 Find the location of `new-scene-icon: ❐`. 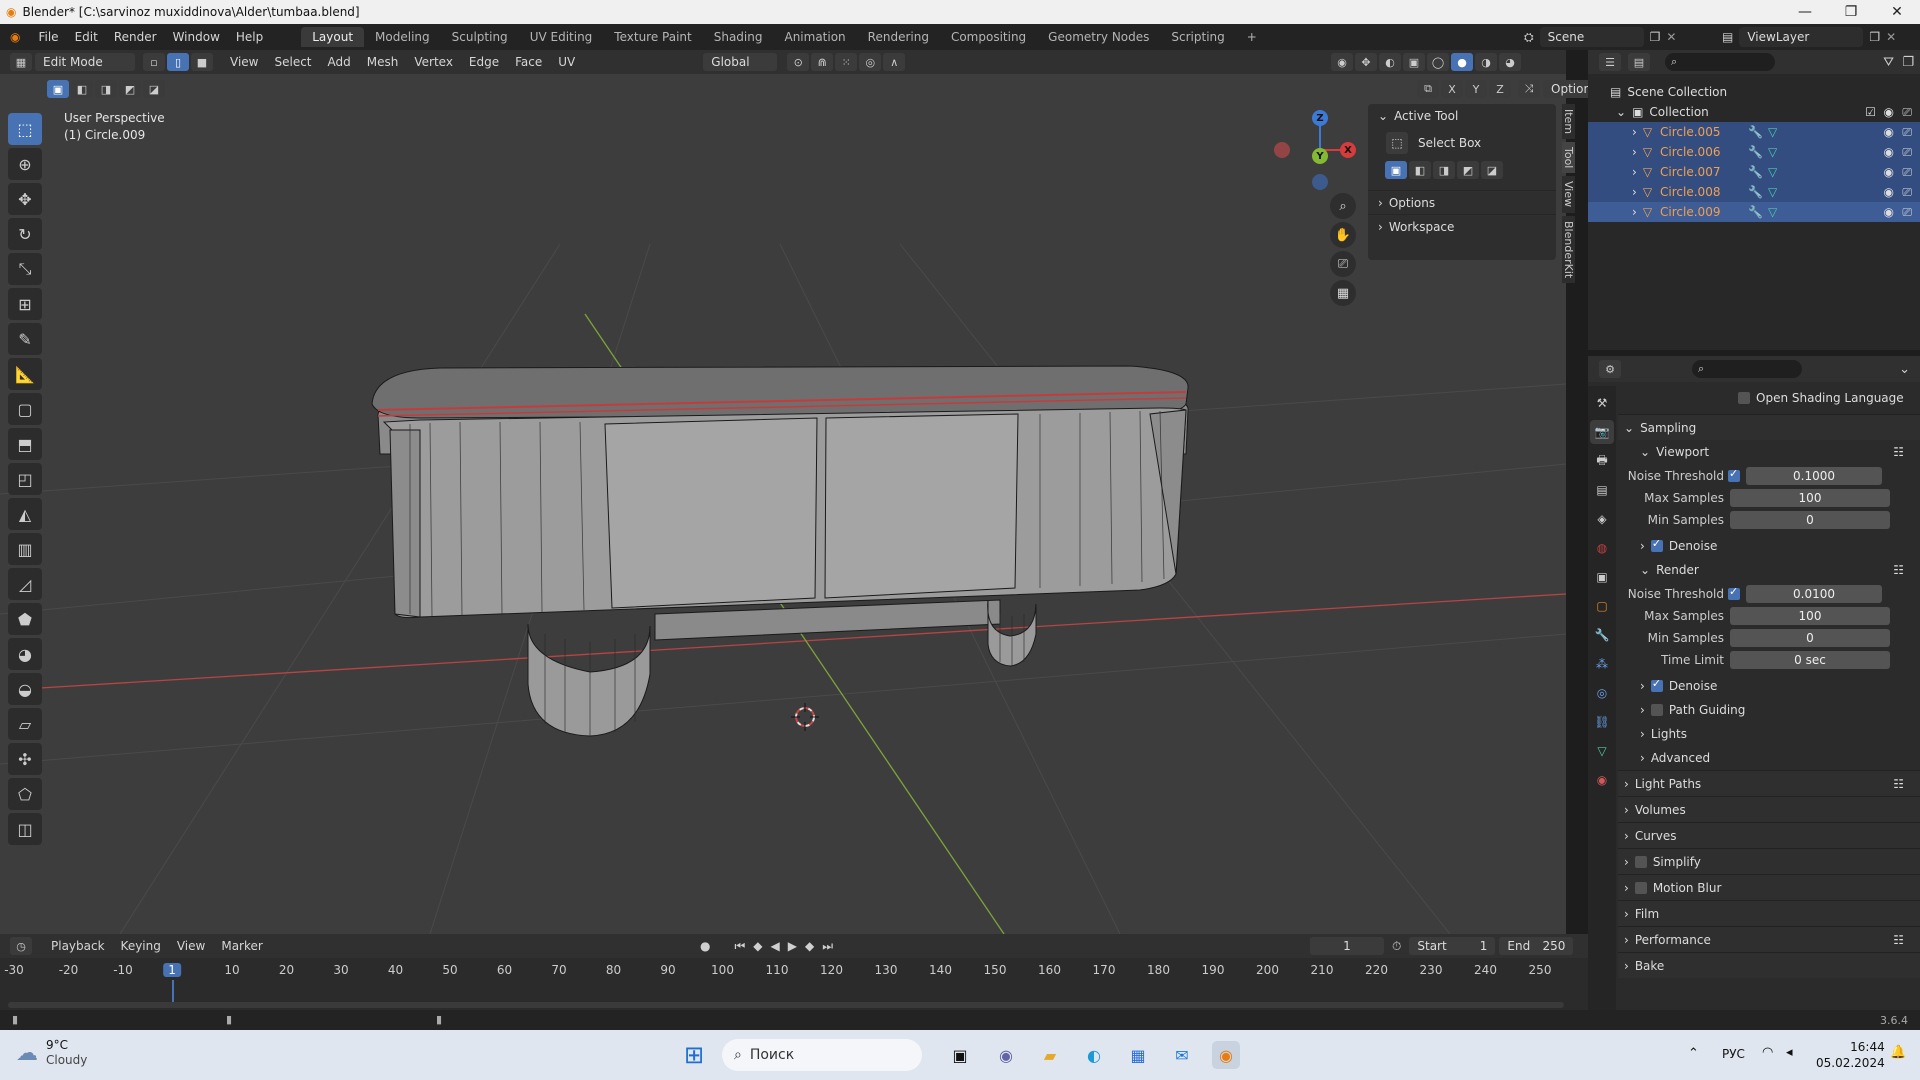

new-scene-icon: ❐ is located at coordinates (1655, 37).